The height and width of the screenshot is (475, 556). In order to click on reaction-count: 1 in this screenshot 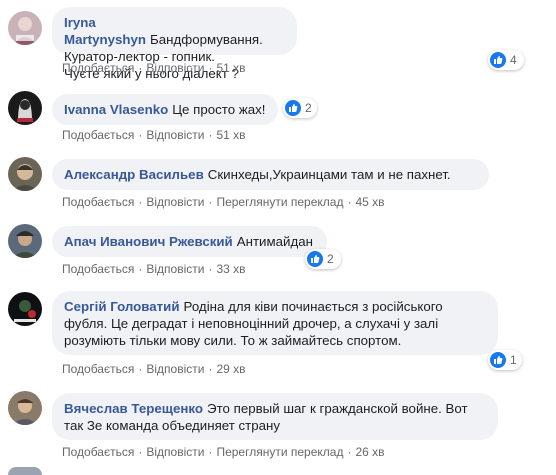, I will do `click(505, 360)`.